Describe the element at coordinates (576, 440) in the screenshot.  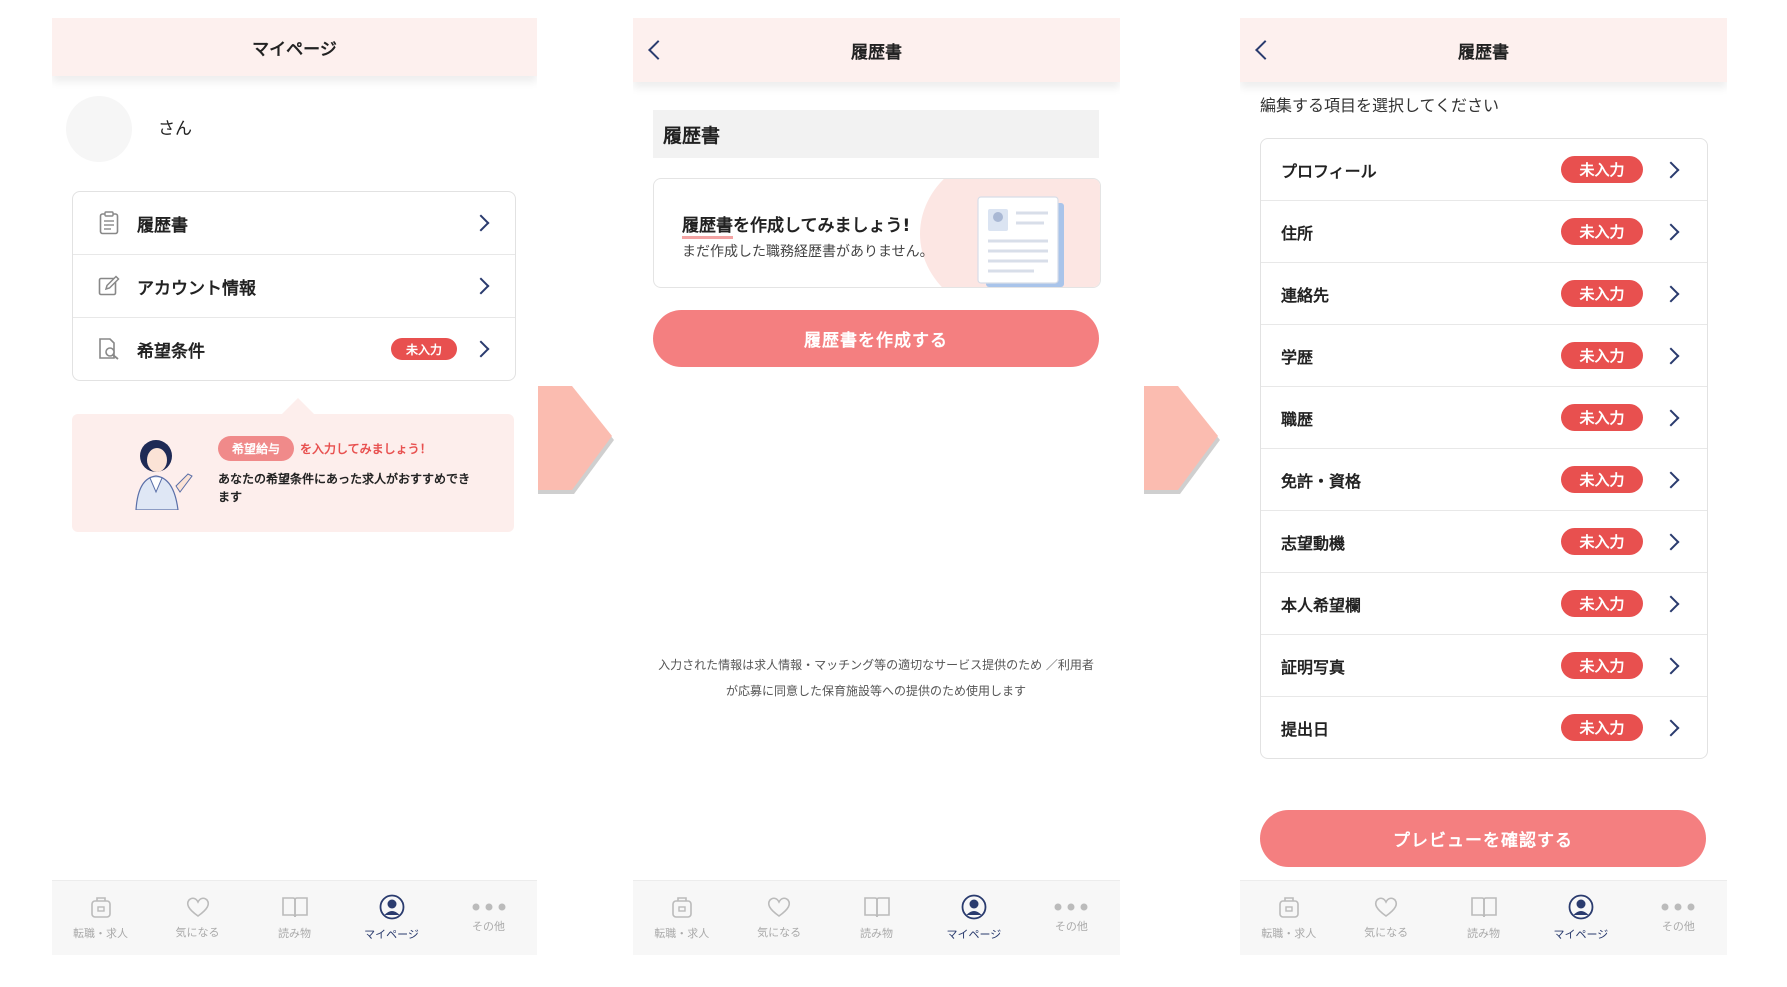
I see `flow-arrow-icon` at that location.